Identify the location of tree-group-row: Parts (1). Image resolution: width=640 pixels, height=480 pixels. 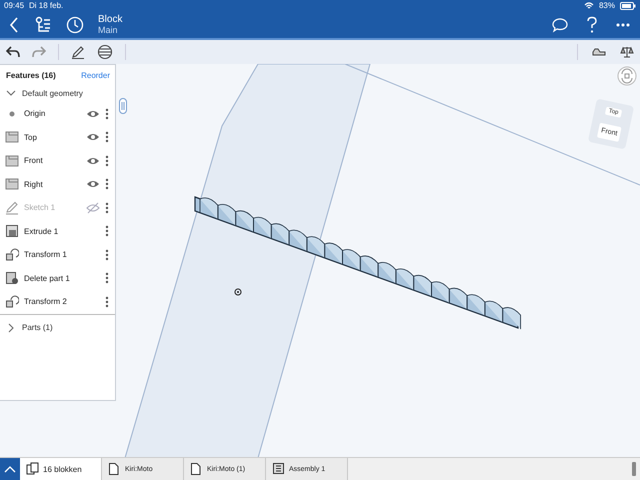
(57, 325).